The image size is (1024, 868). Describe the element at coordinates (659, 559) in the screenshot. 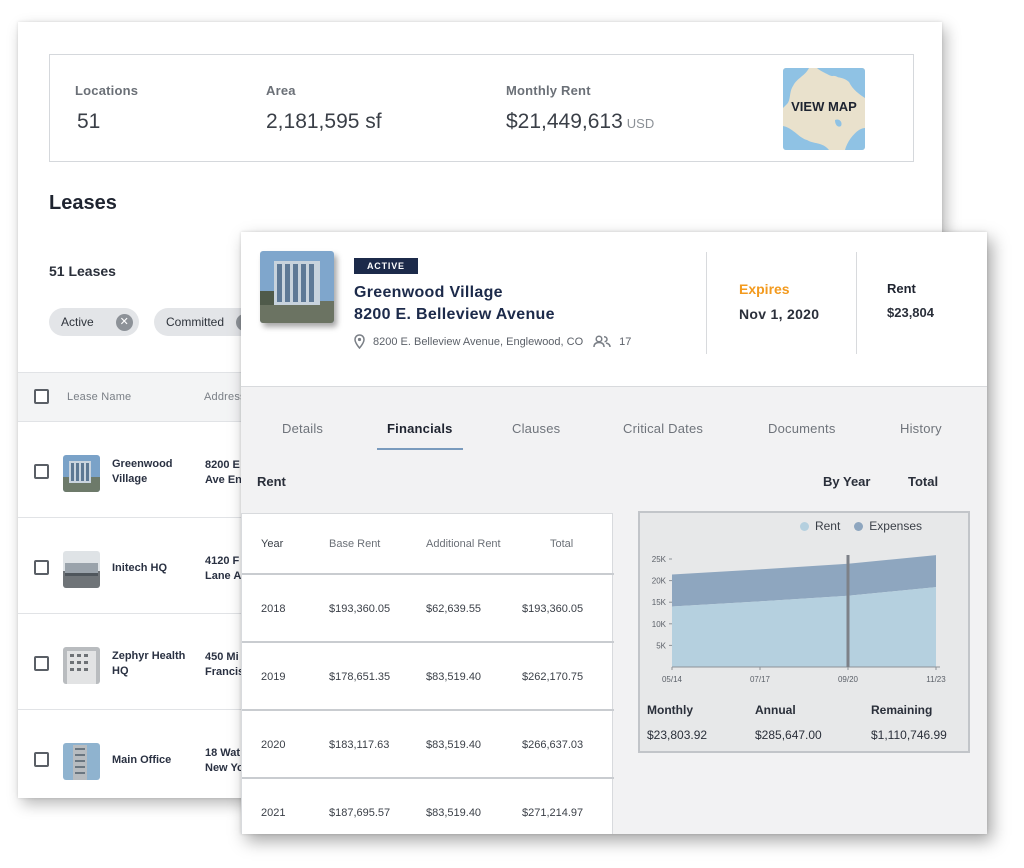

I see `y-tick-label: 25K` at that location.